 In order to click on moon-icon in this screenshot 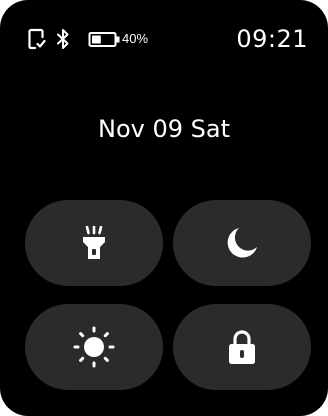, I will do `click(242, 243)`.